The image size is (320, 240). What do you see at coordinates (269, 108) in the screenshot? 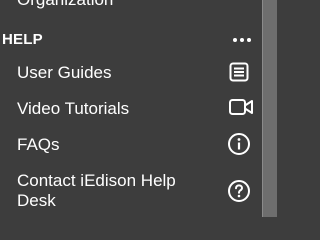
I see `scrollbar` at bounding box center [269, 108].